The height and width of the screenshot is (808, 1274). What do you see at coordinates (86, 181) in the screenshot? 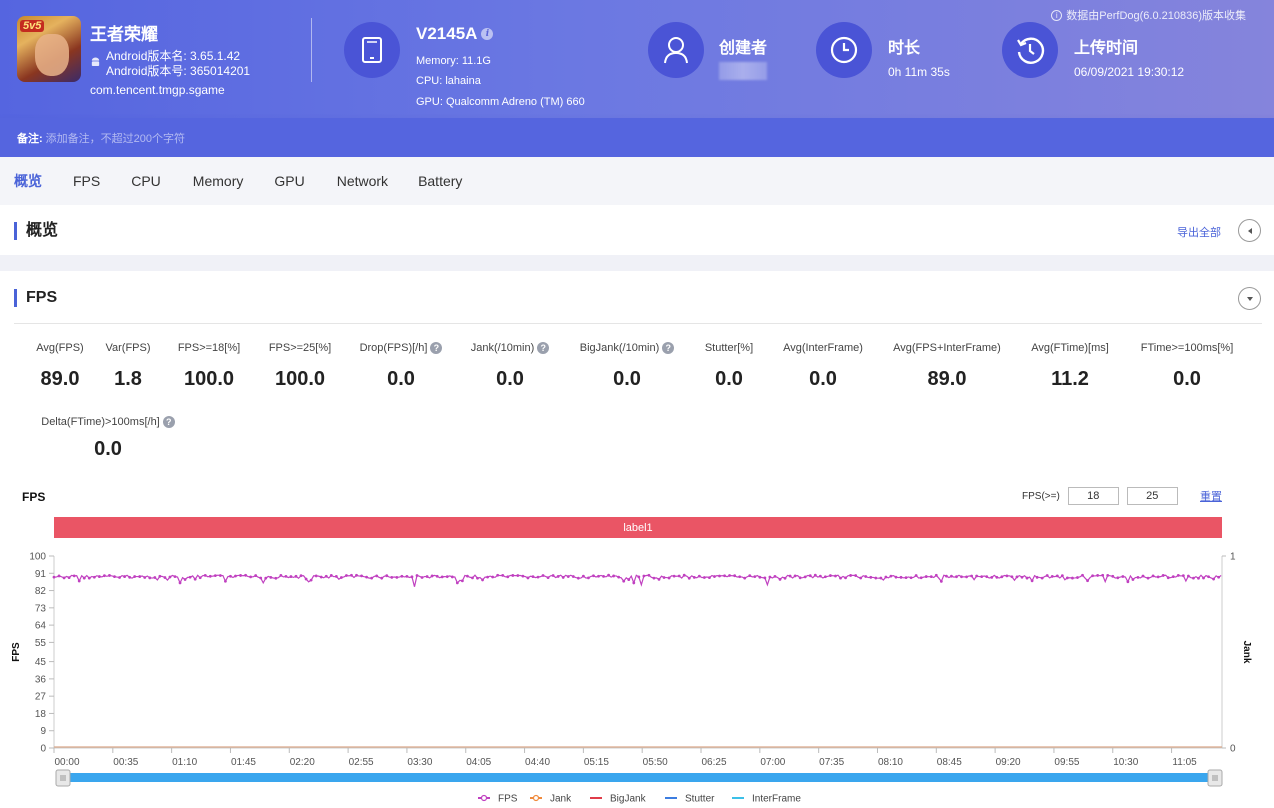
I see `tab-fps: FPS` at bounding box center [86, 181].